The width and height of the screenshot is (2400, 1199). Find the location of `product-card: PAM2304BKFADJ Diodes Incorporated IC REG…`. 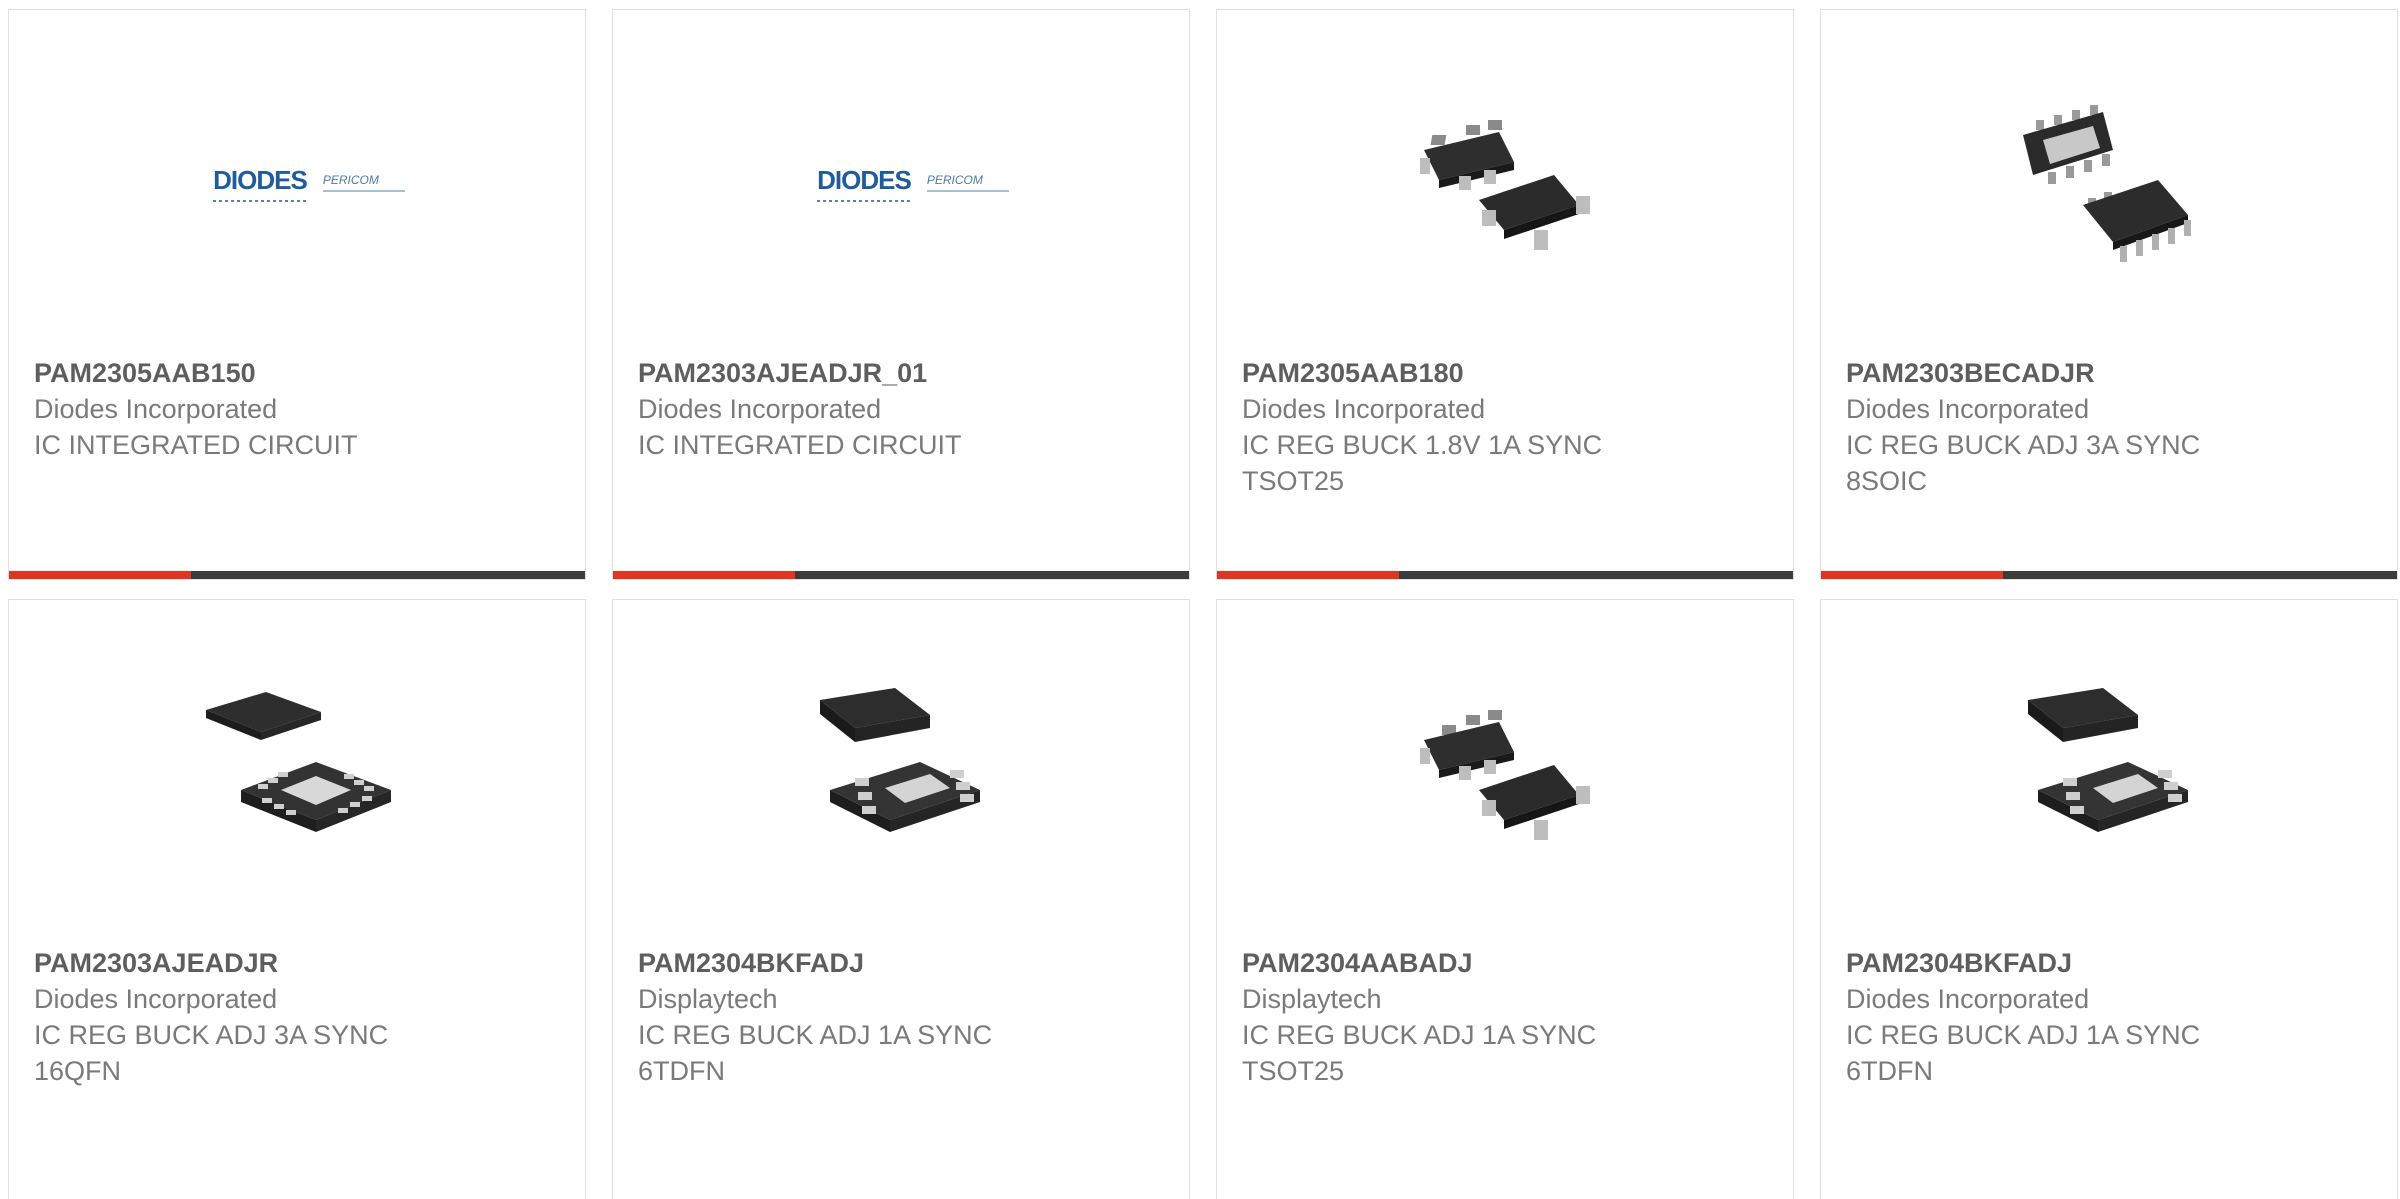

product-card: PAM2304BKFADJ Diodes Incorporated IC REG… is located at coordinates (2109, 899).